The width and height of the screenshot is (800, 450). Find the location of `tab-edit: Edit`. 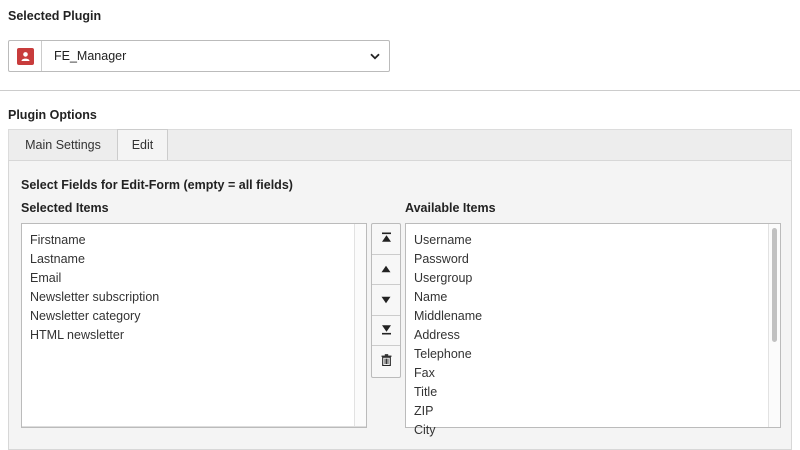

tab-edit: Edit is located at coordinates (142, 145).